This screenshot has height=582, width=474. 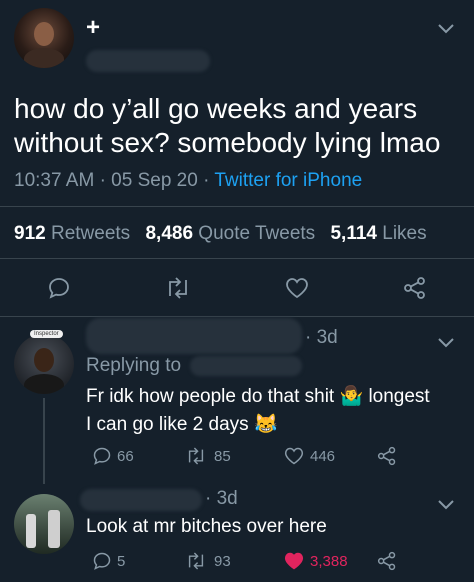 I want to click on retweets-stat: 912 Retweets, so click(x=74, y=233).